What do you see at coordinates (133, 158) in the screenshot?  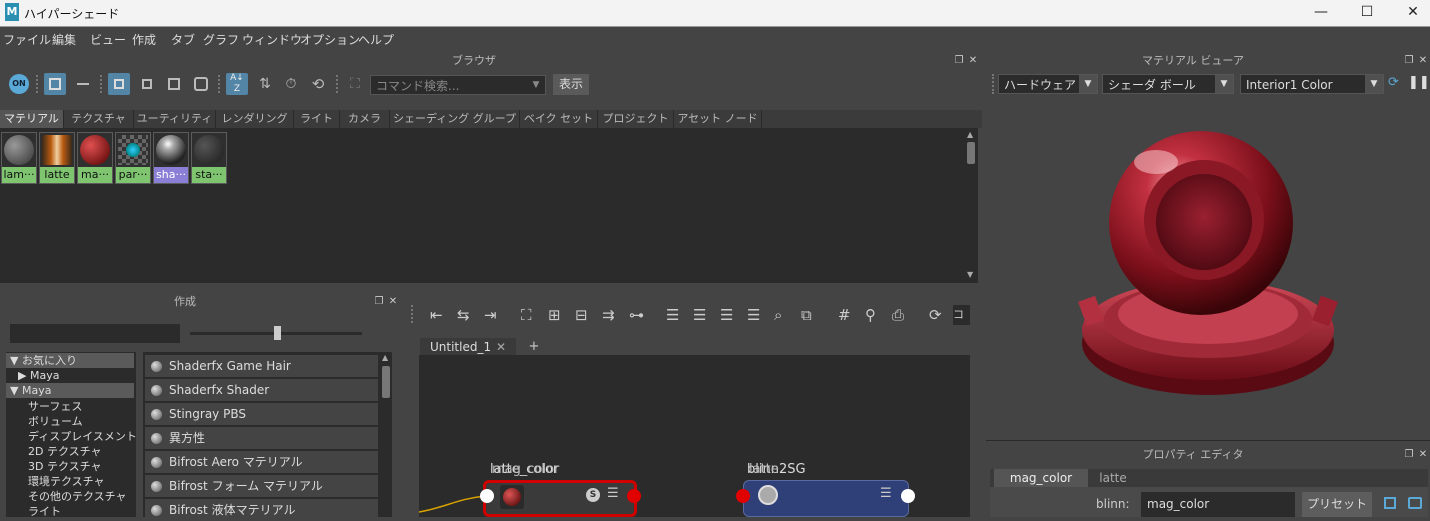 I see `swatch-particle: par···` at bounding box center [133, 158].